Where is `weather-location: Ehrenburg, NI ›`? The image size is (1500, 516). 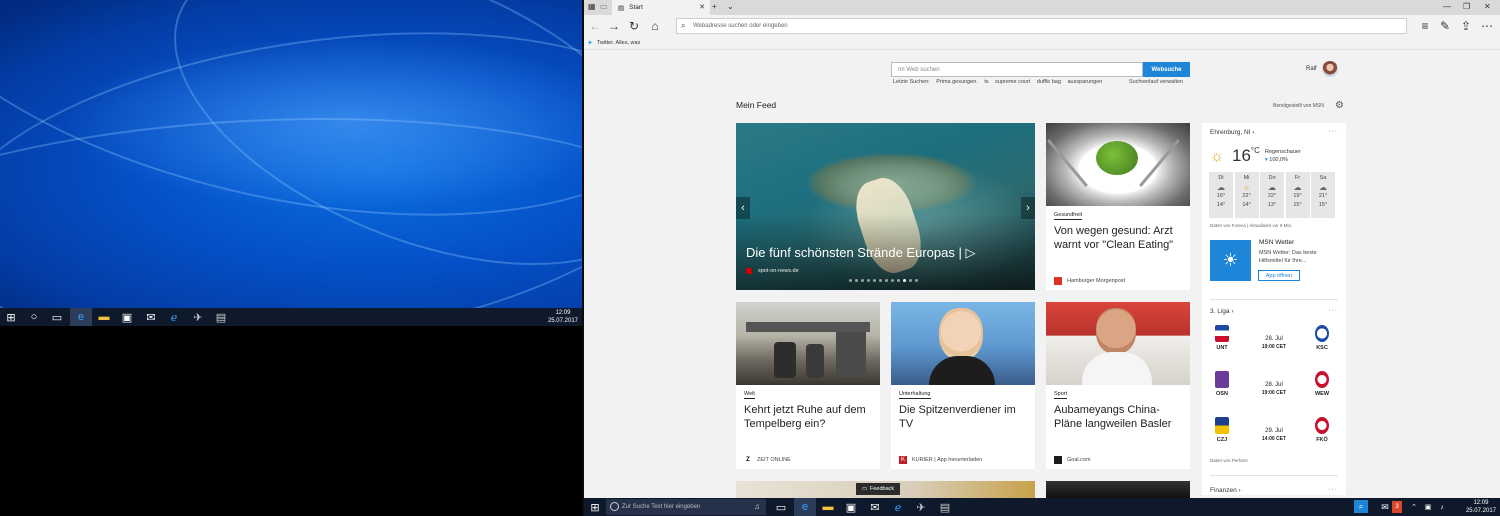 weather-location: Ehrenburg, NI › is located at coordinates (1232, 132).